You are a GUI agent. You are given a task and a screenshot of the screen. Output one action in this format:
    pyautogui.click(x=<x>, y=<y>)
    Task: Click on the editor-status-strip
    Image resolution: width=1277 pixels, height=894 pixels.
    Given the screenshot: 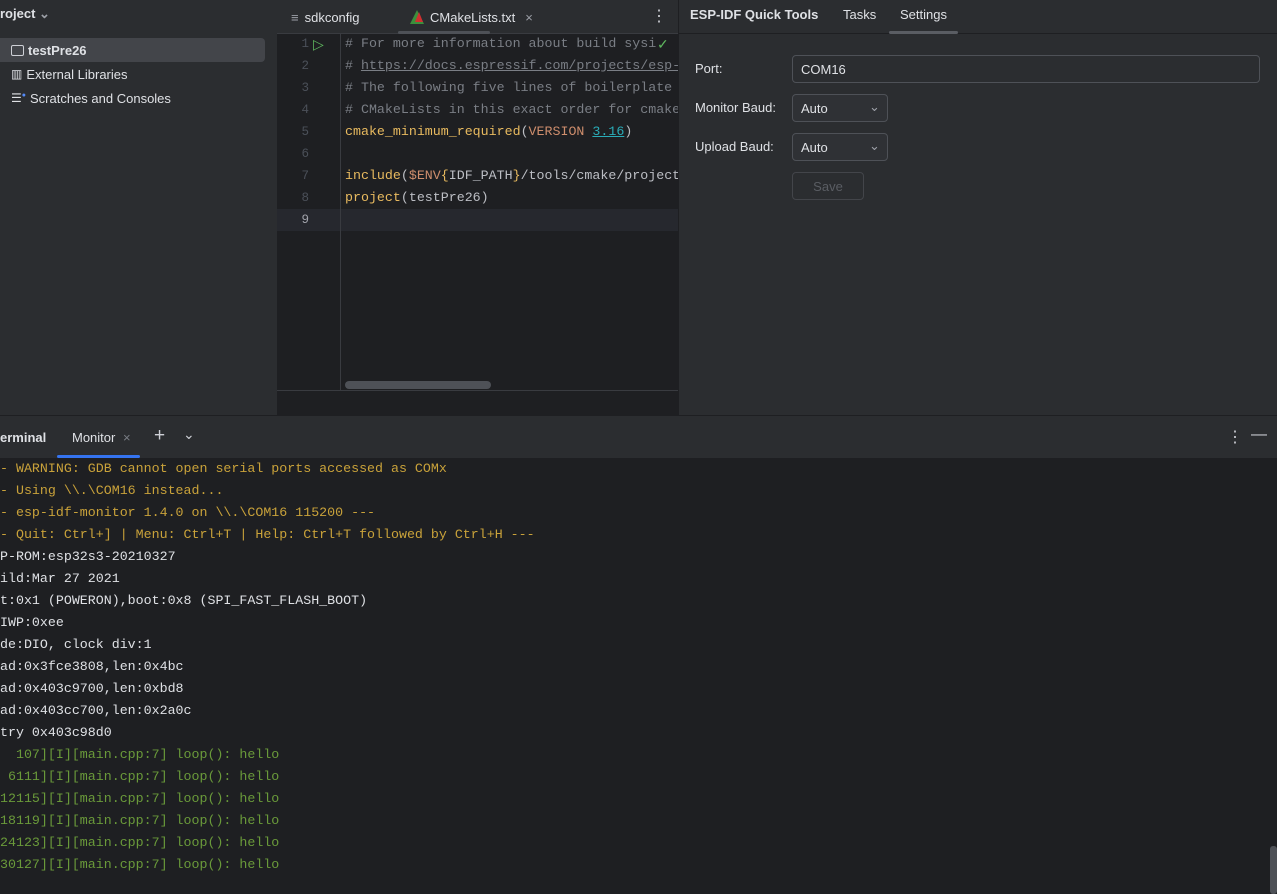 What is the action you would take?
    pyautogui.click(x=477, y=402)
    